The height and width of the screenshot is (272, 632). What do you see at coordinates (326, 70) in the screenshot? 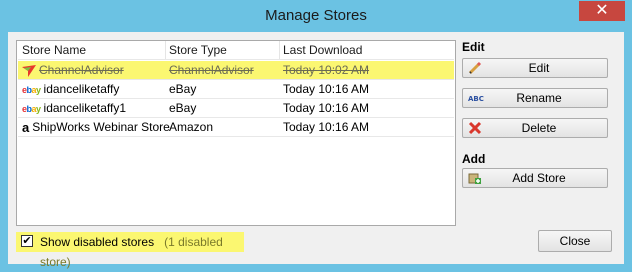
I see `last-download: Today 10:02 AM` at bounding box center [326, 70].